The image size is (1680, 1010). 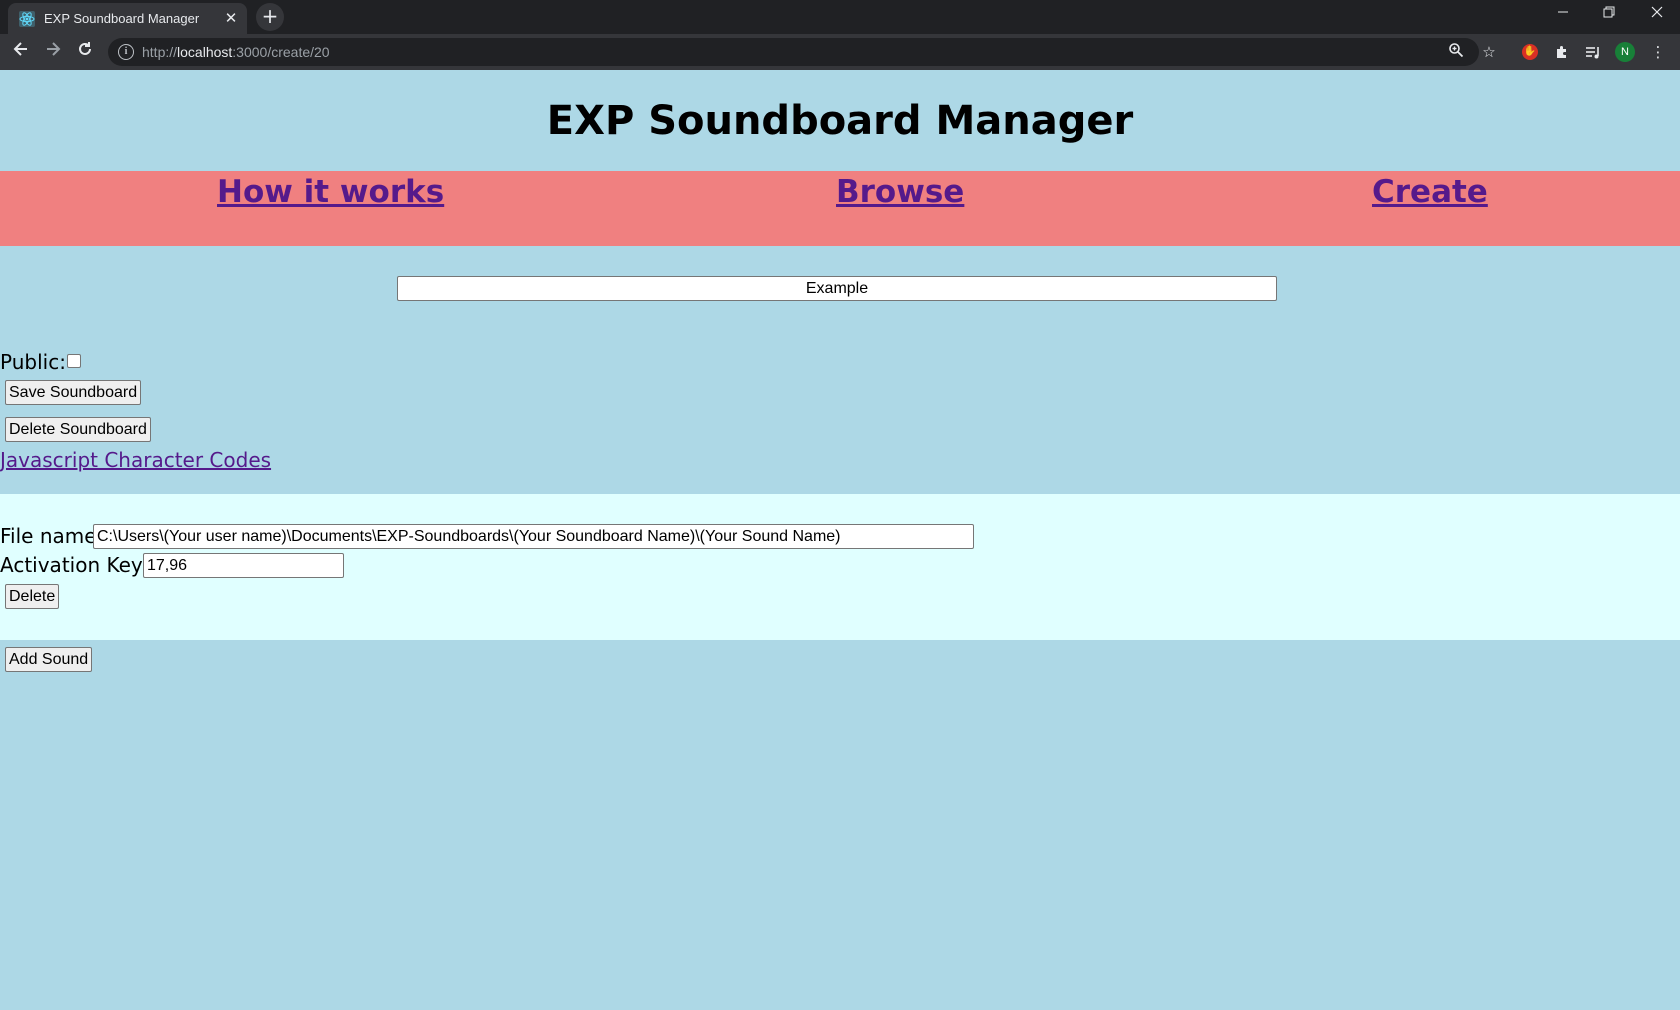 What do you see at coordinates (330, 192) in the screenshot?
I see `nav-link-how-it-works: How it works` at bounding box center [330, 192].